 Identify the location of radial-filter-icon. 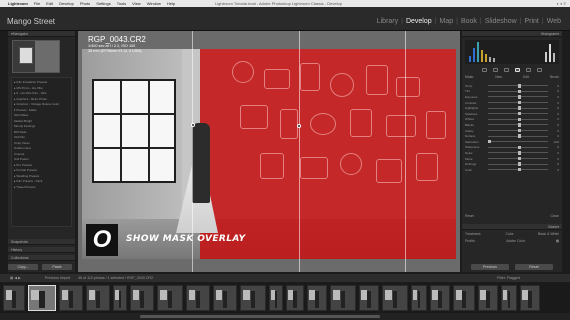
(528, 70).